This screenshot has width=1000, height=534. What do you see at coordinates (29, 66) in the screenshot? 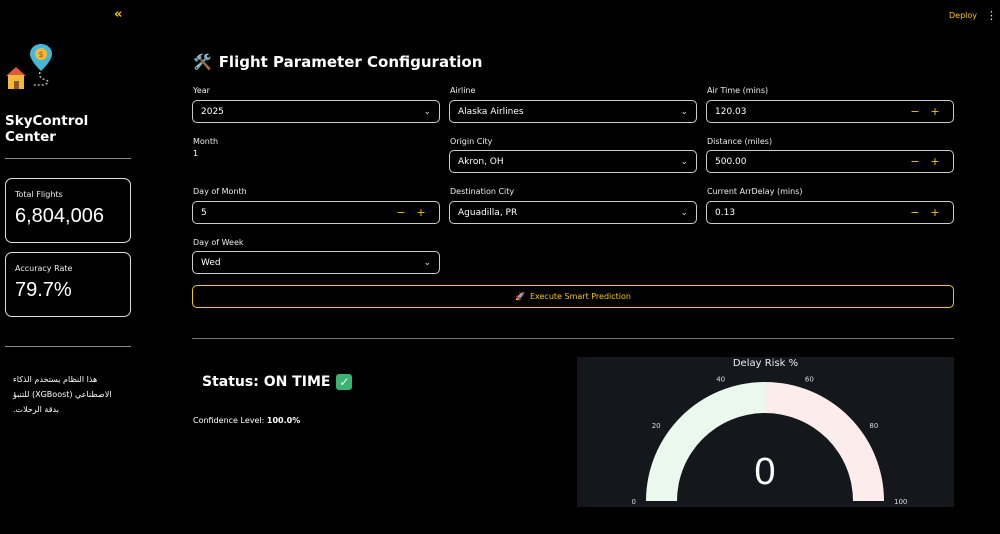
I see `app-logo-icon: $` at bounding box center [29, 66].